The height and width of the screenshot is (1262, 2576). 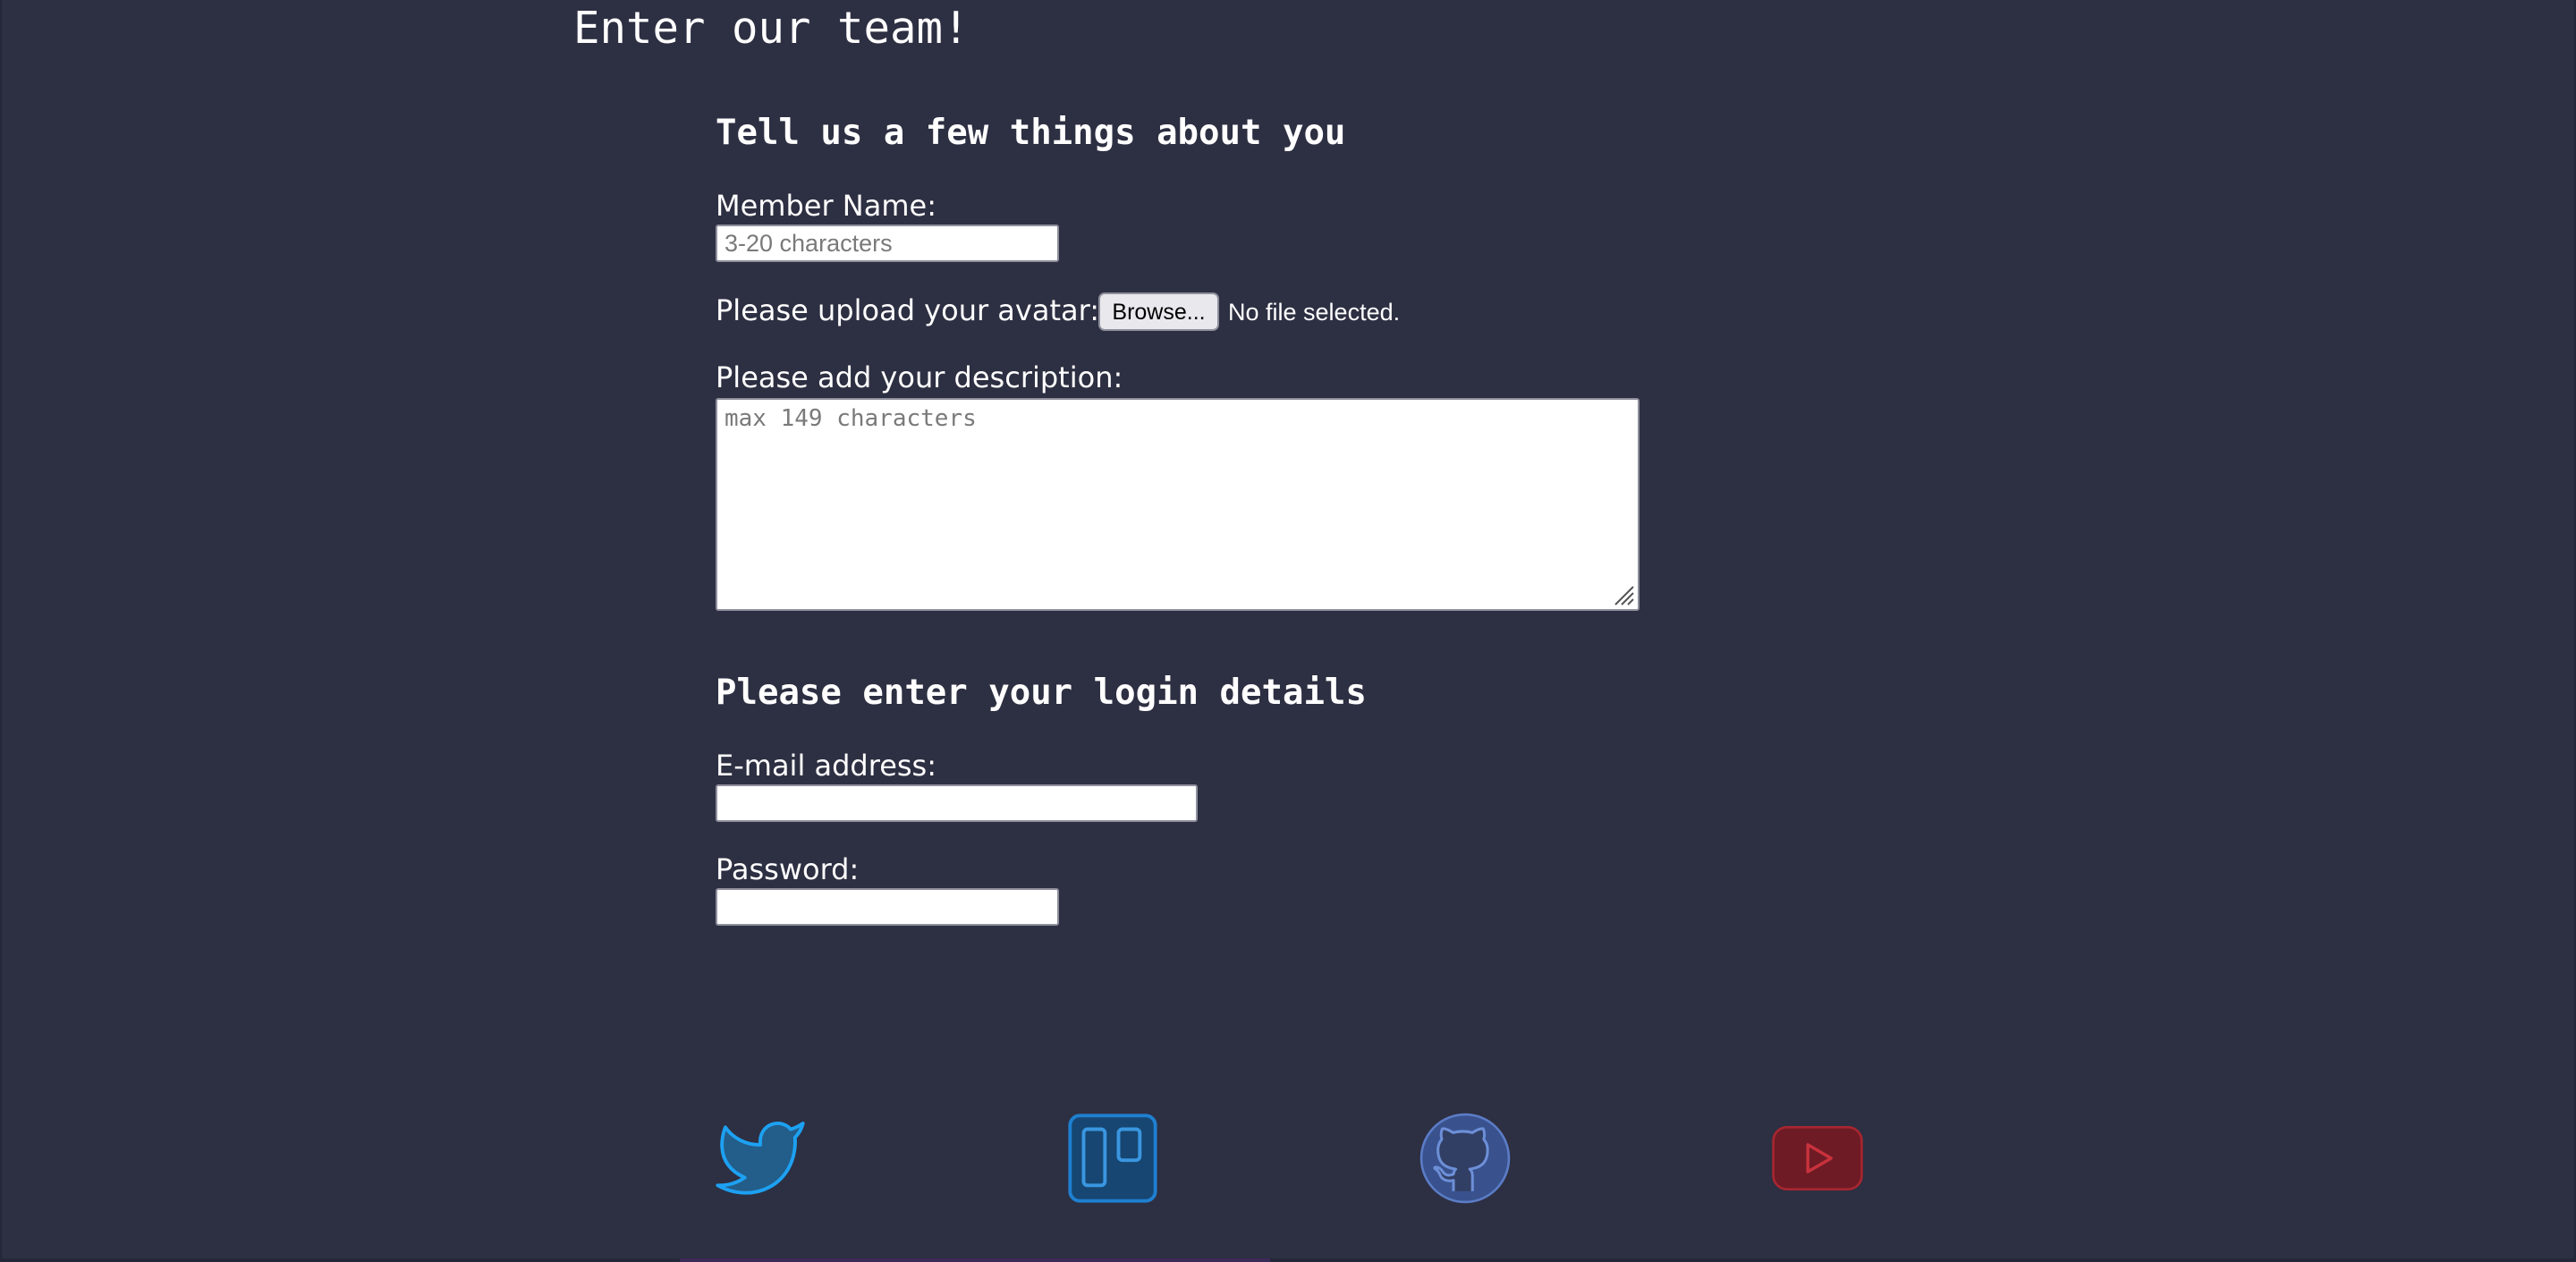 What do you see at coordinates (1031, 133) in the screenshot?
I see `about-section-heading: Tell us a few things about you` at bounding box center [1031, 133].